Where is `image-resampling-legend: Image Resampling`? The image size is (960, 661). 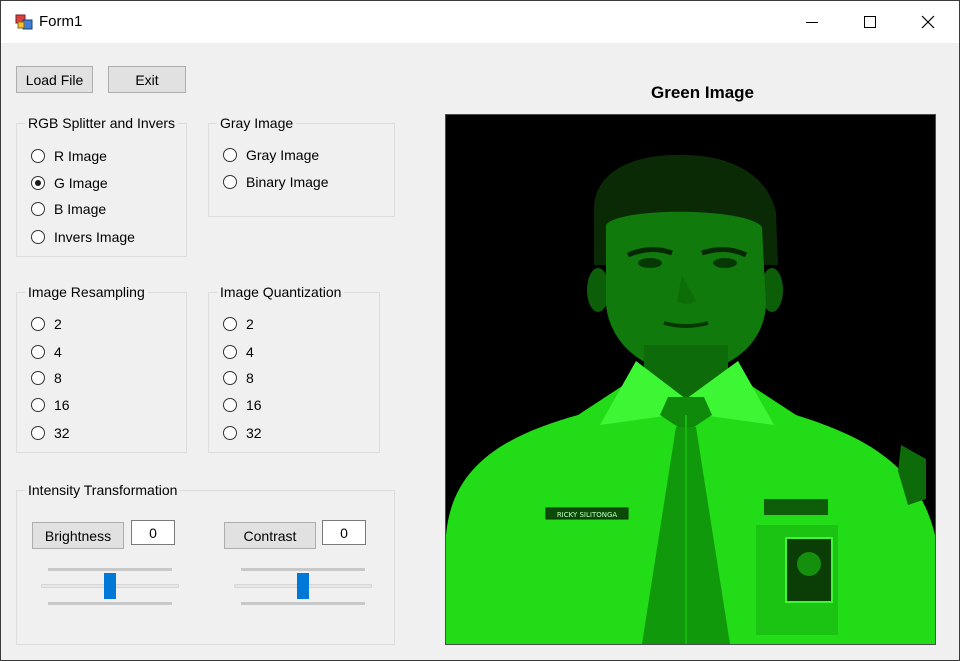 image-resampling-legend: Image Resampling is located at coordinates (86, 292).